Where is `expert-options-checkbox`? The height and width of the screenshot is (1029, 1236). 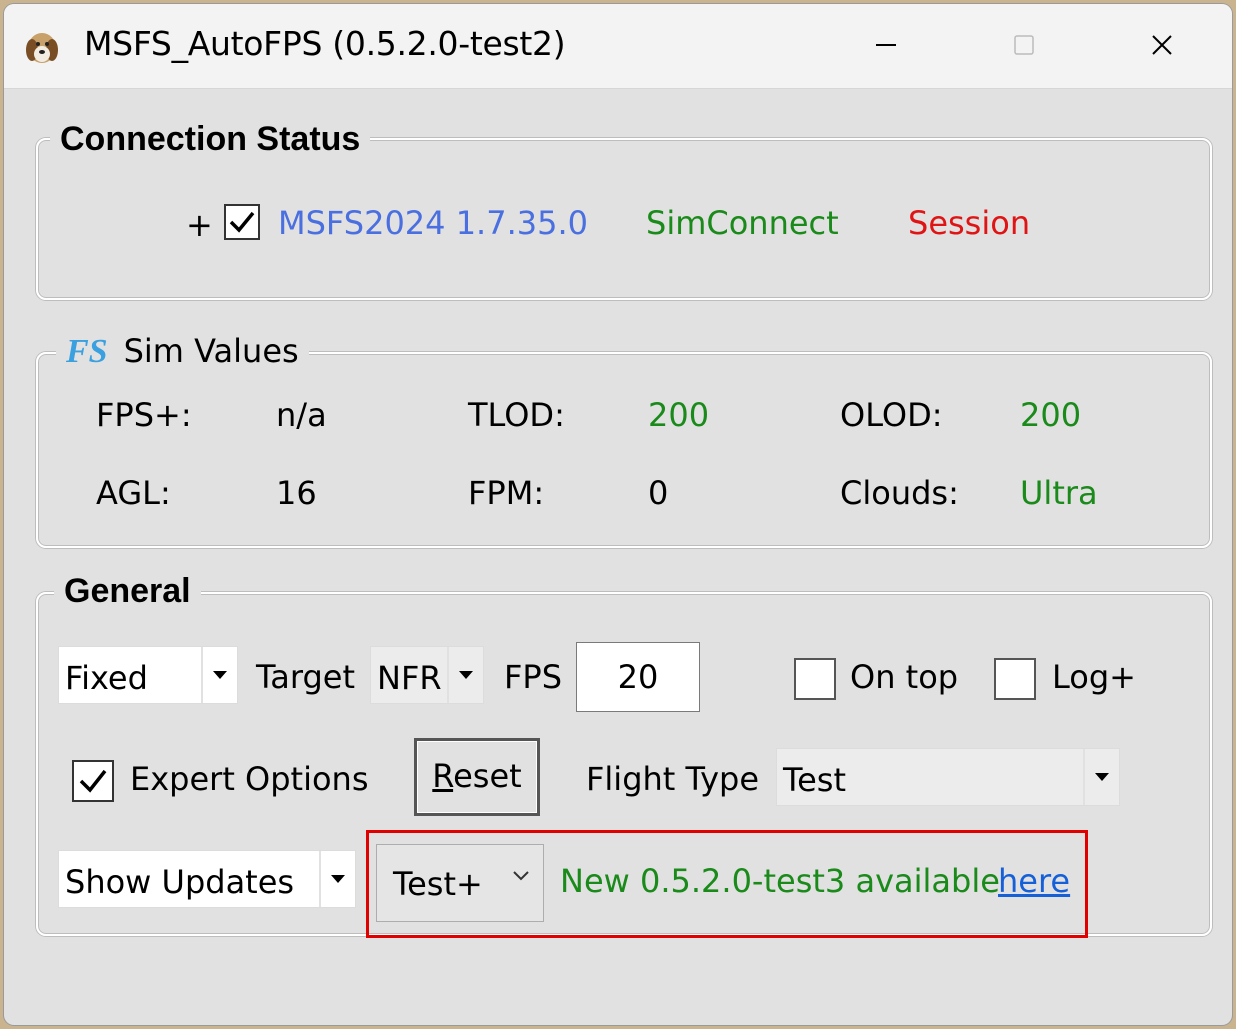
expert-options-checkbox is located at coordinates (93, 781).